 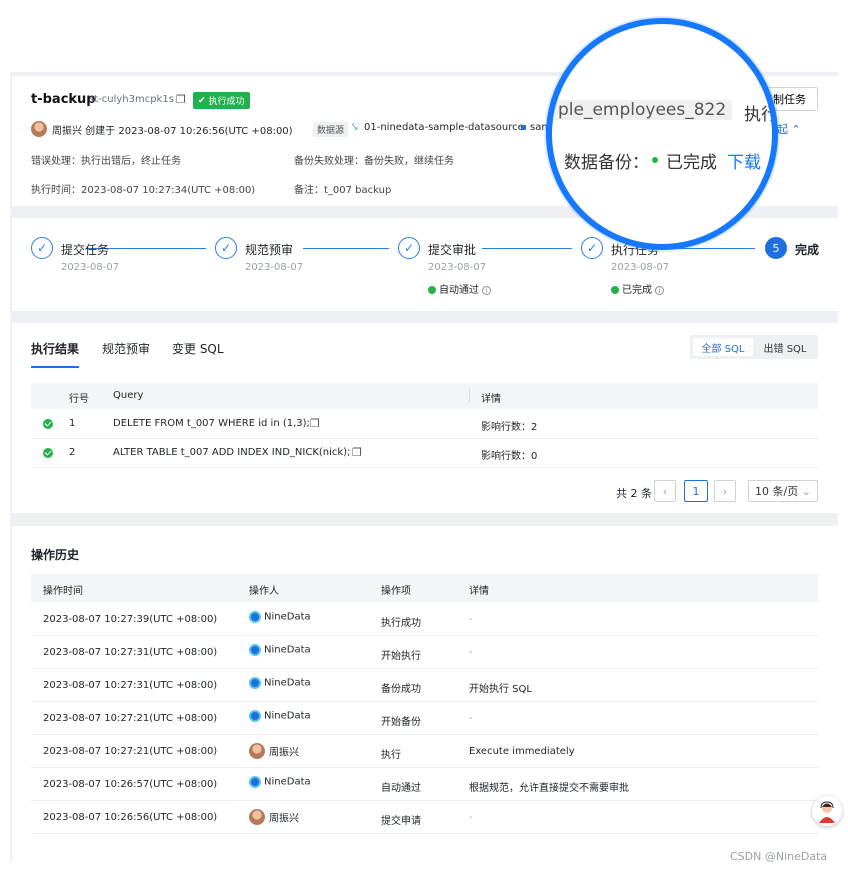 I want to click on row-number: 1, so click(x=72, y=423).